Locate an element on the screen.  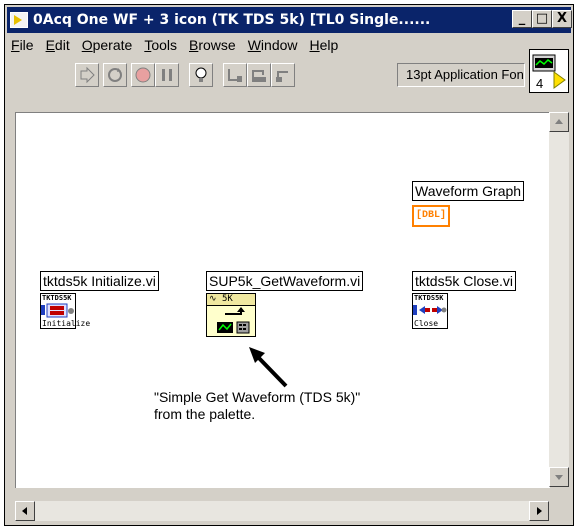
waveform-graph-terminal: [DBL] is located at coordinates (431, 216).